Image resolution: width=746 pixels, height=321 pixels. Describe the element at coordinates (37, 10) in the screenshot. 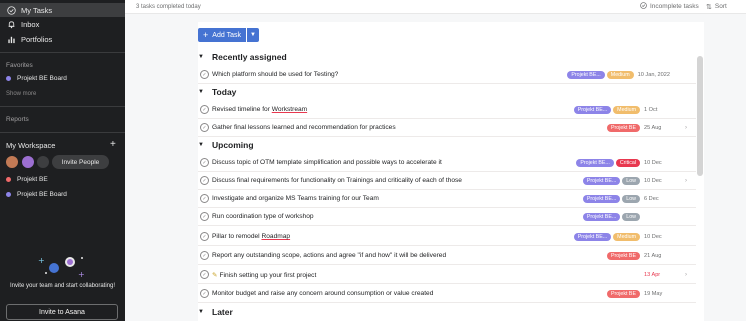

I see `nav-label: My Tasks` at that location.